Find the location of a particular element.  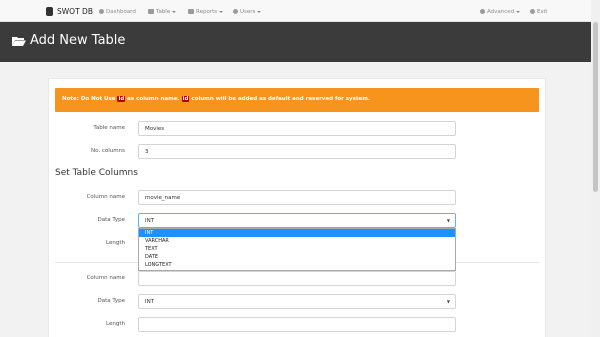

reports-icon is located at coordinates (191, 11).